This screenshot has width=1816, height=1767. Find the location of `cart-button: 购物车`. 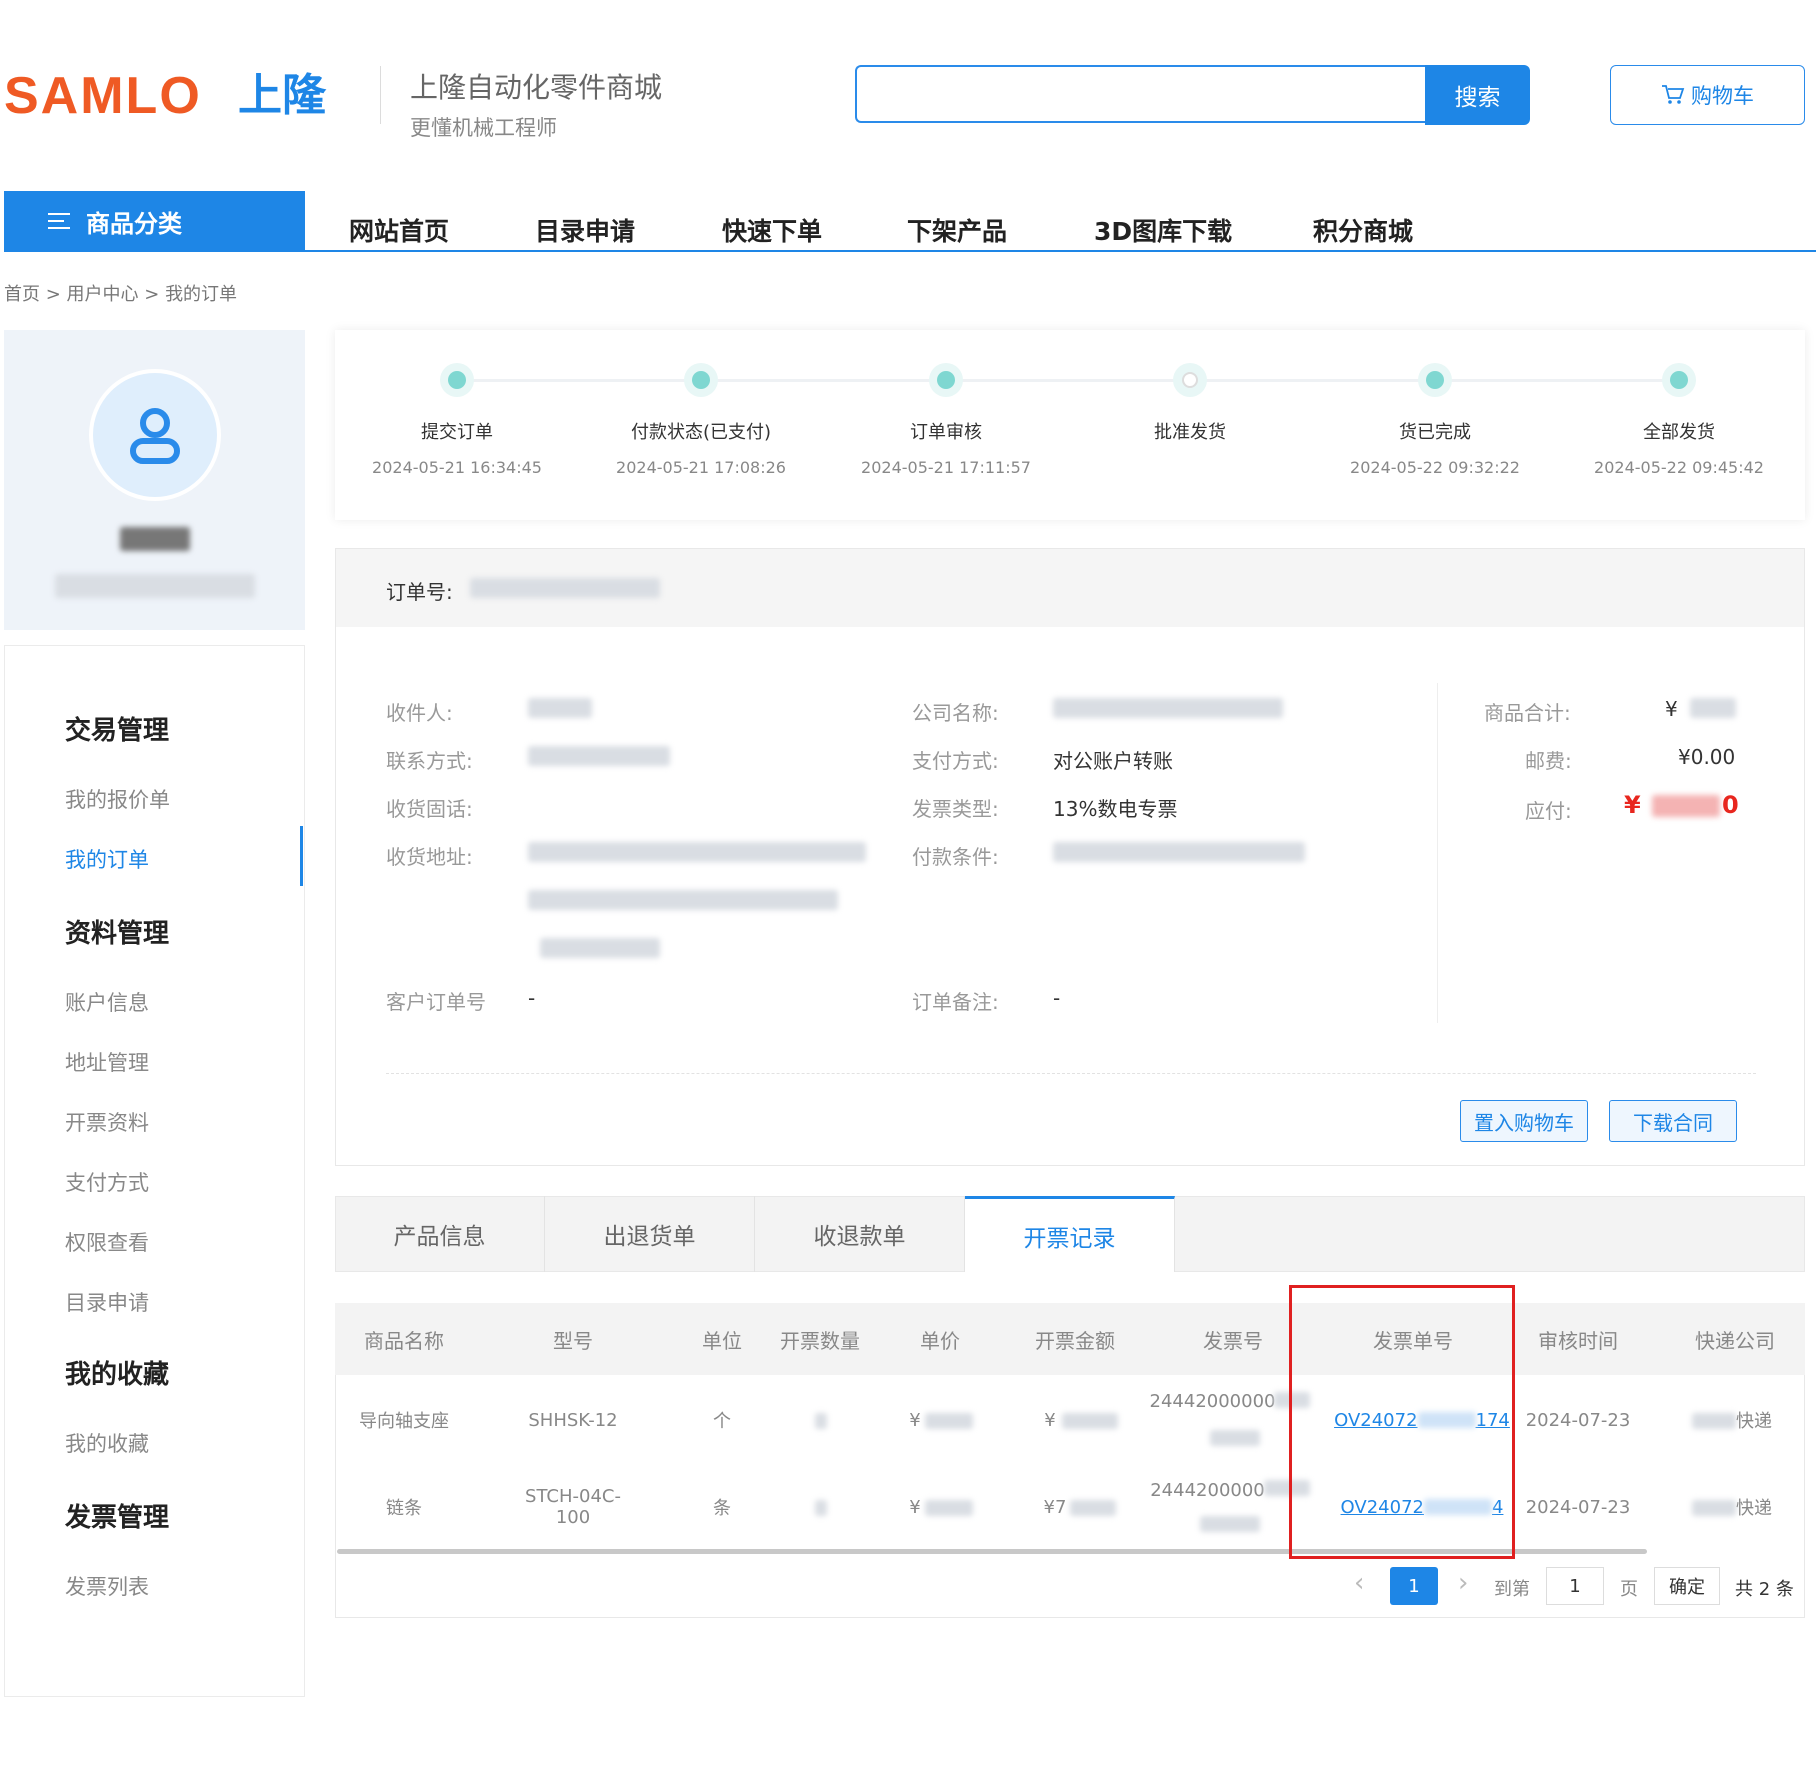

cart-button: 购物车 is located at coordinates (1707, 95).